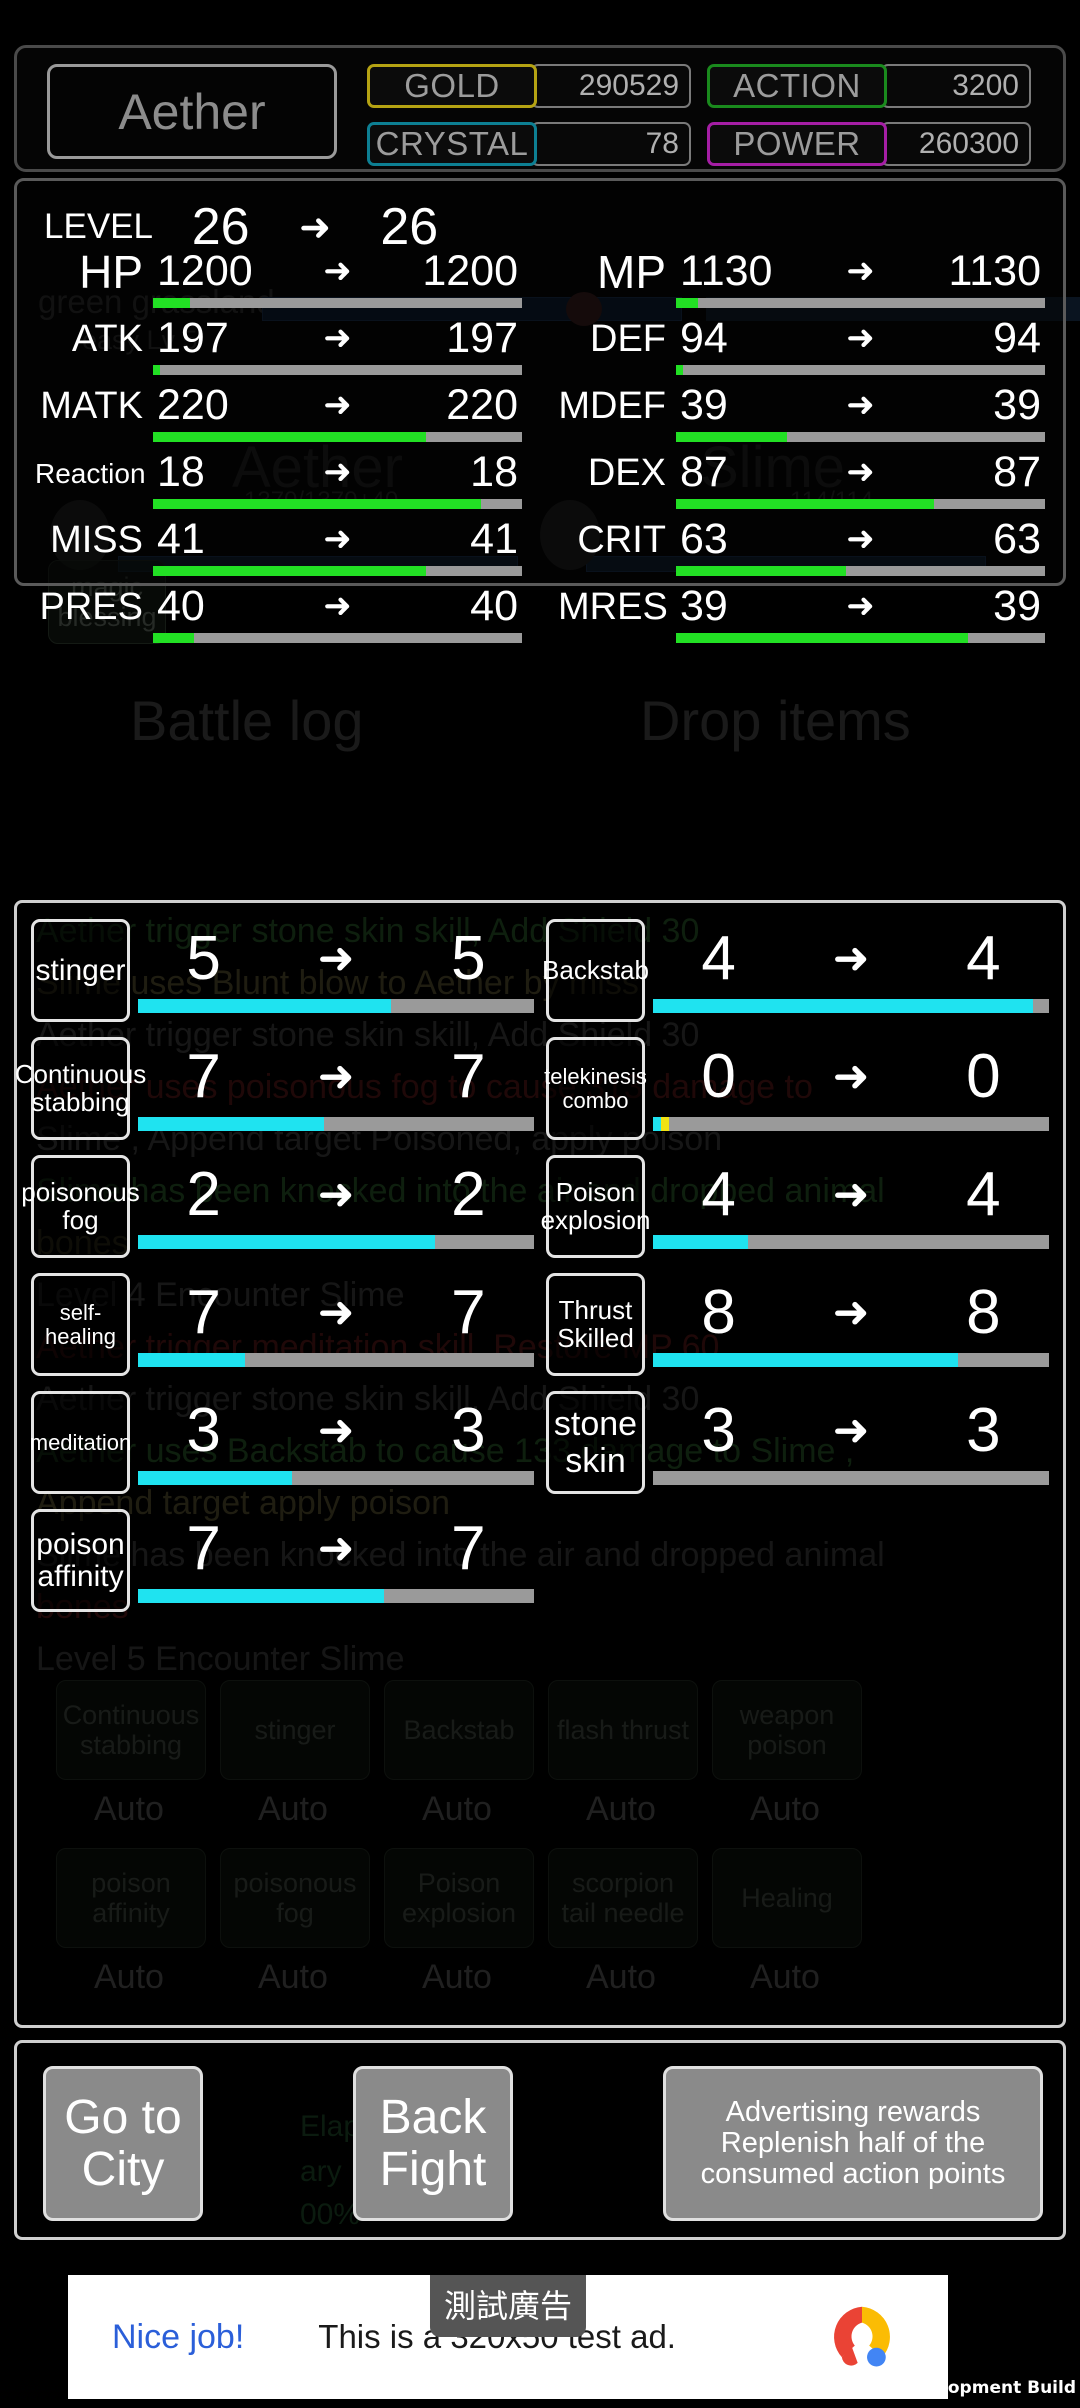 The width and height of the screenshot is (1080, 2408). I want to click on skill-name-box: telekinesis combo, so click(595, 1088).